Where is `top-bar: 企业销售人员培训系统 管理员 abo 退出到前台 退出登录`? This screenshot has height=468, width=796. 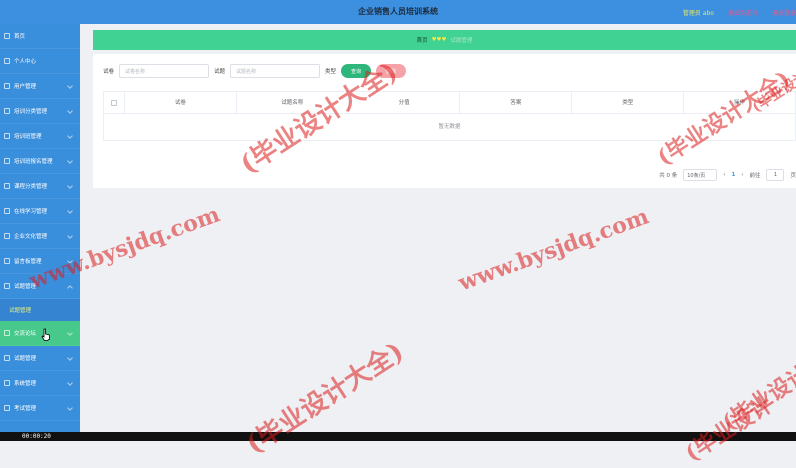 top-bar: 企业销售人员培训系统 管理员 abo 退出到前台 退出登录 is located at coordinates (398, 12).